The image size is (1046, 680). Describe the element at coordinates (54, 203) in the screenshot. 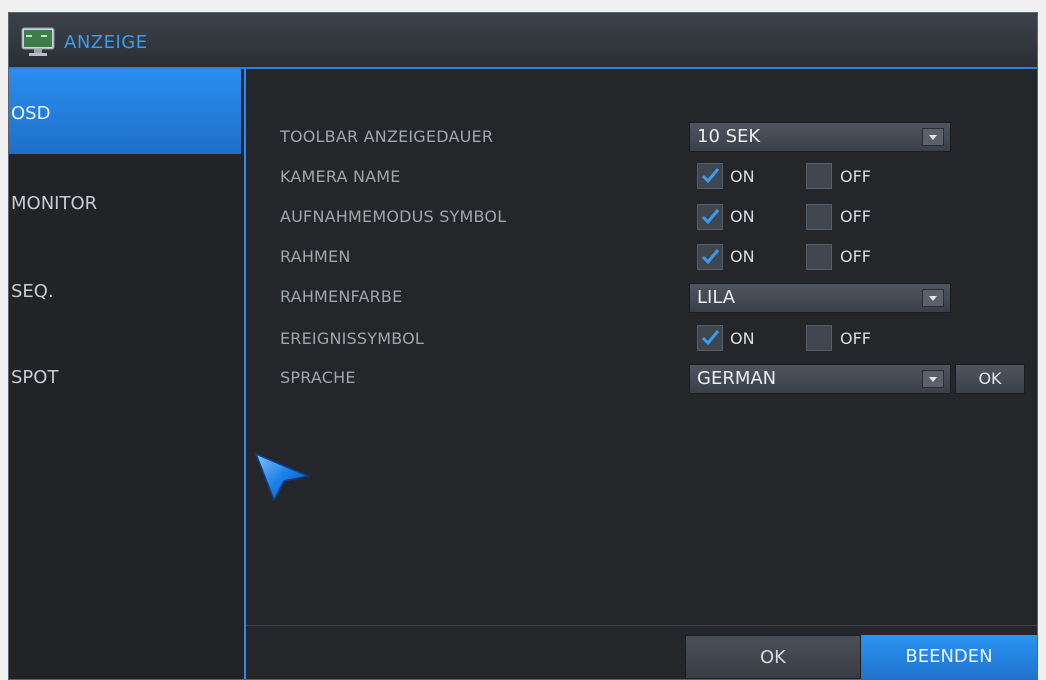

I see `sidebar-item-label: MONITOR` at that location.